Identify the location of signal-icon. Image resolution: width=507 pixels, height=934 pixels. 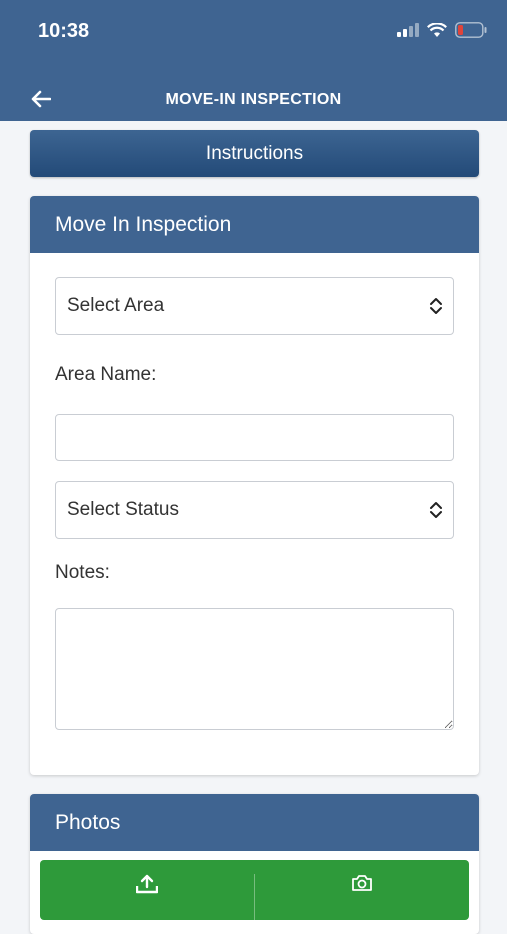
(408, 30).